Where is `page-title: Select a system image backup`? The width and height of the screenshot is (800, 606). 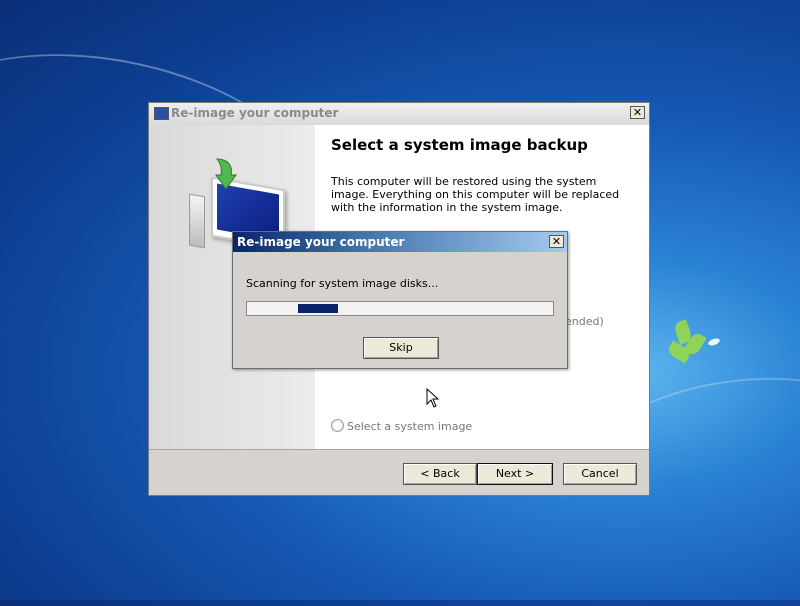 page-title: Select a system image backup is located at coordinates (459, 145).